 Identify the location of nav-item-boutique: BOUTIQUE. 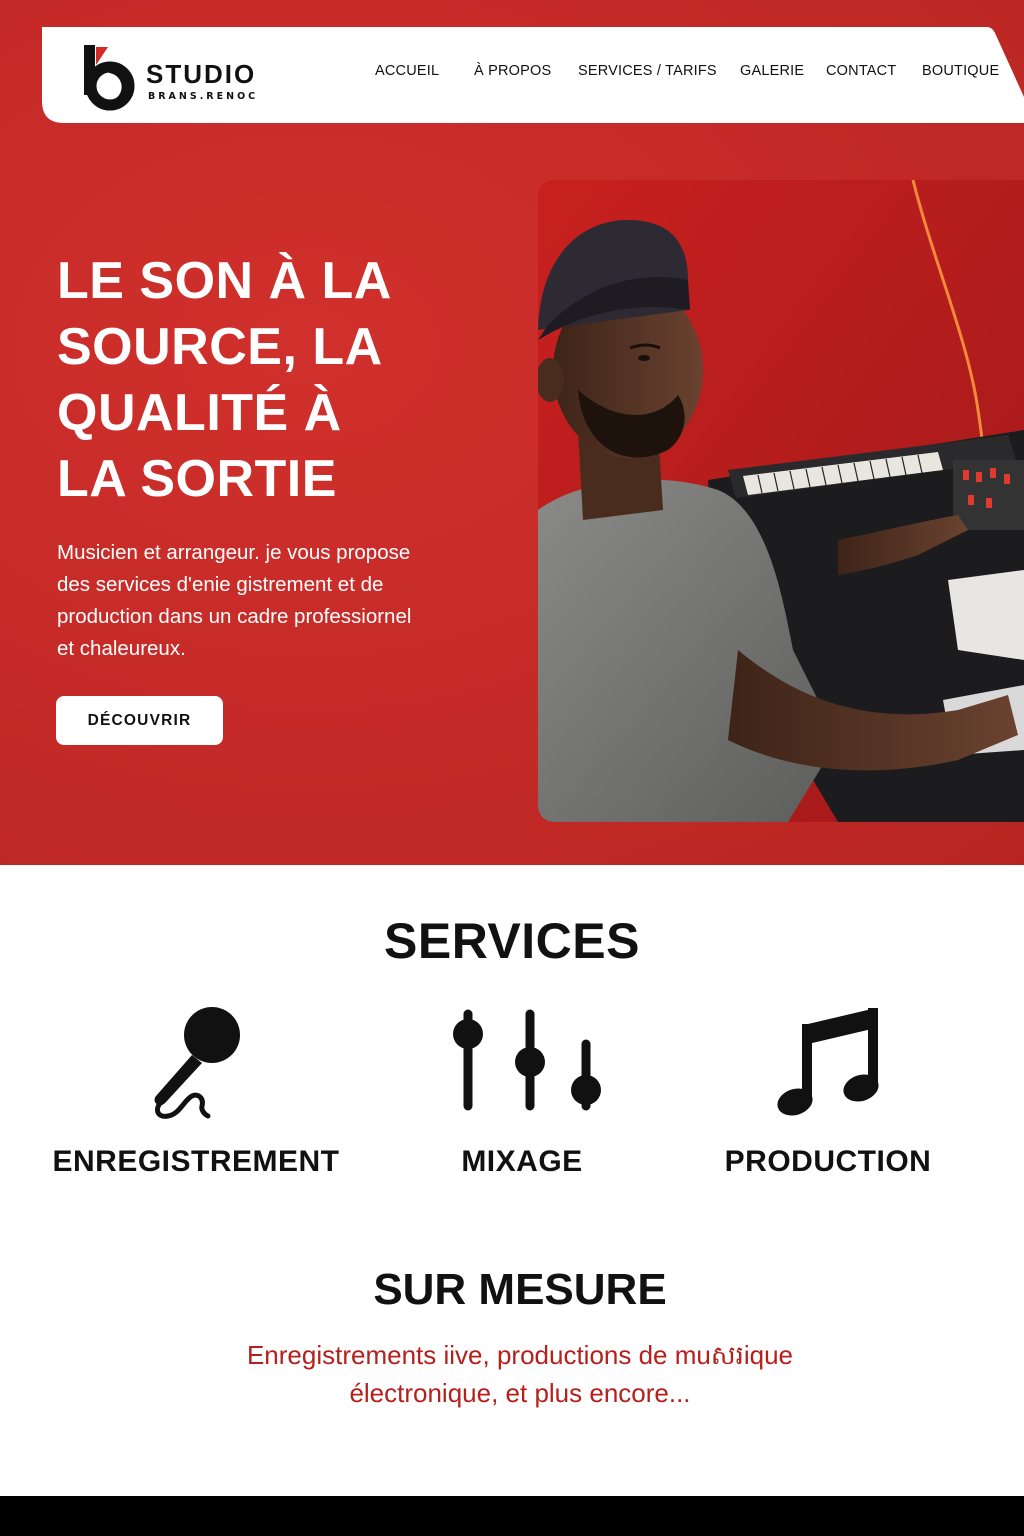
(960, 71).